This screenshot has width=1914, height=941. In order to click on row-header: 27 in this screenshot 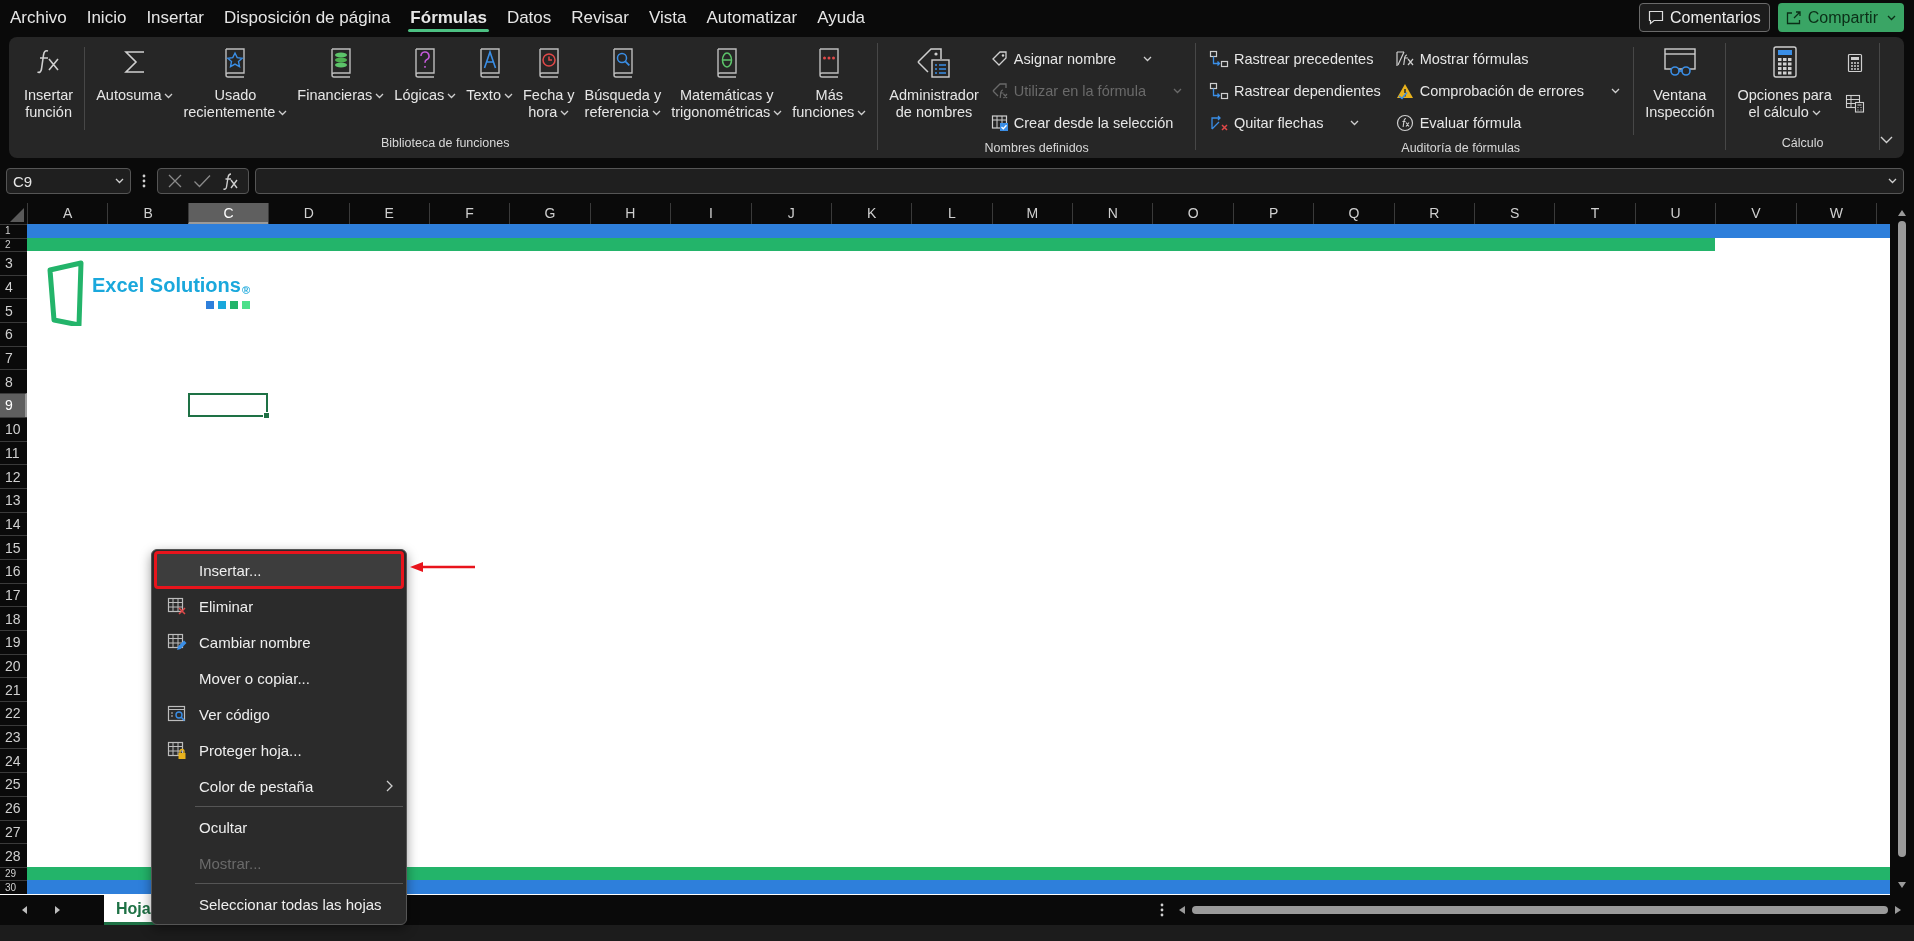, I will do `click(13, 831)`.